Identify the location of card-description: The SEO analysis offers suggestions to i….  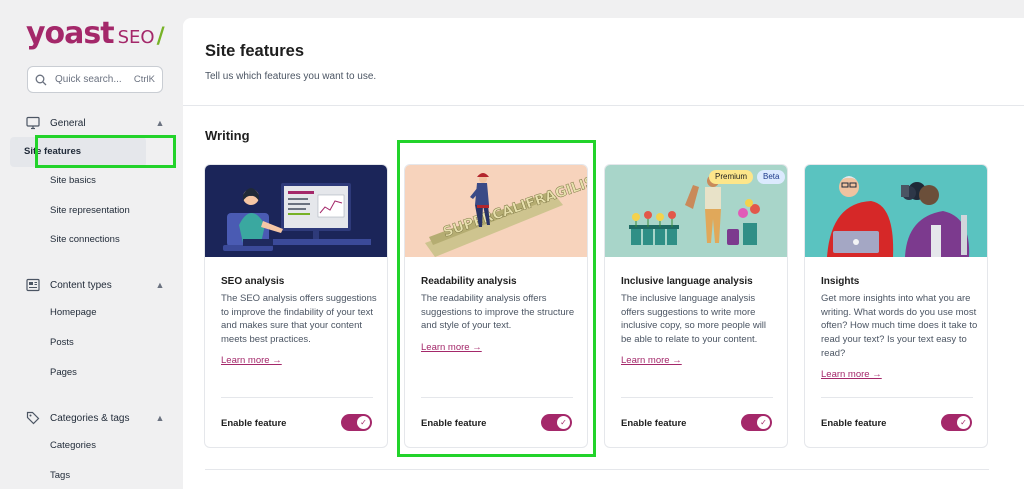
(299, 319).